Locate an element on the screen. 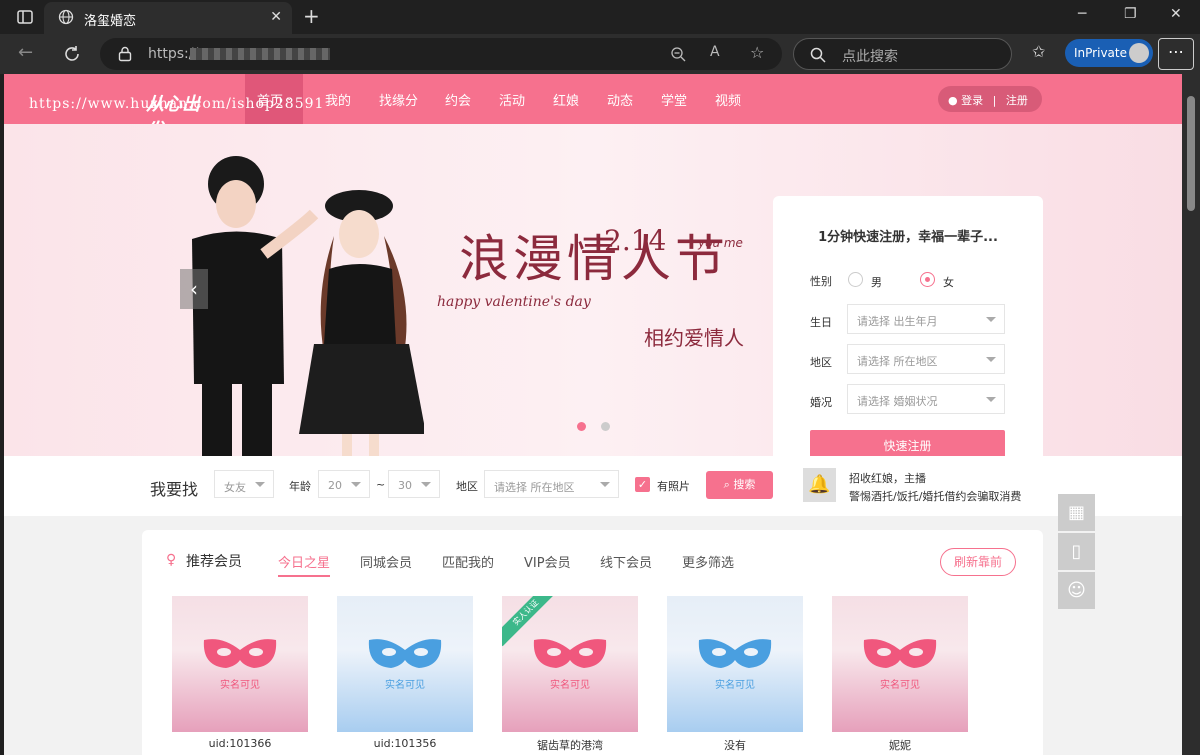 The height and width of the screenshot is (755, 1200). member-name: uid:101366 is located at coordinates (240, 743).